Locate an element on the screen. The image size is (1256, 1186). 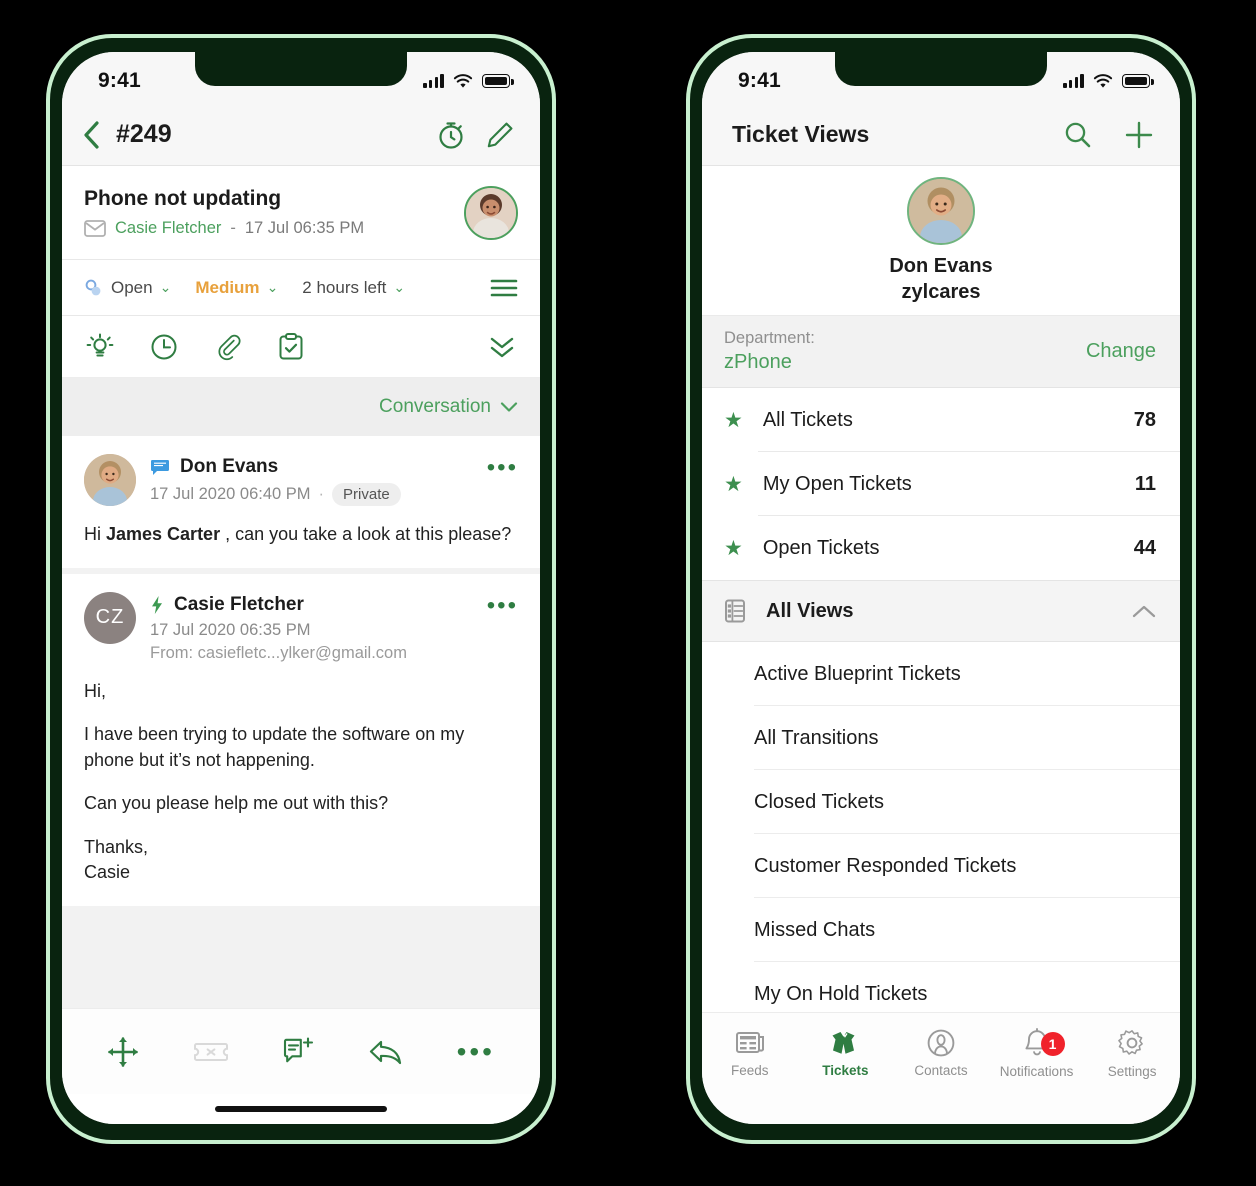
list-item: All Transitions is located at coordinates (941, 738).